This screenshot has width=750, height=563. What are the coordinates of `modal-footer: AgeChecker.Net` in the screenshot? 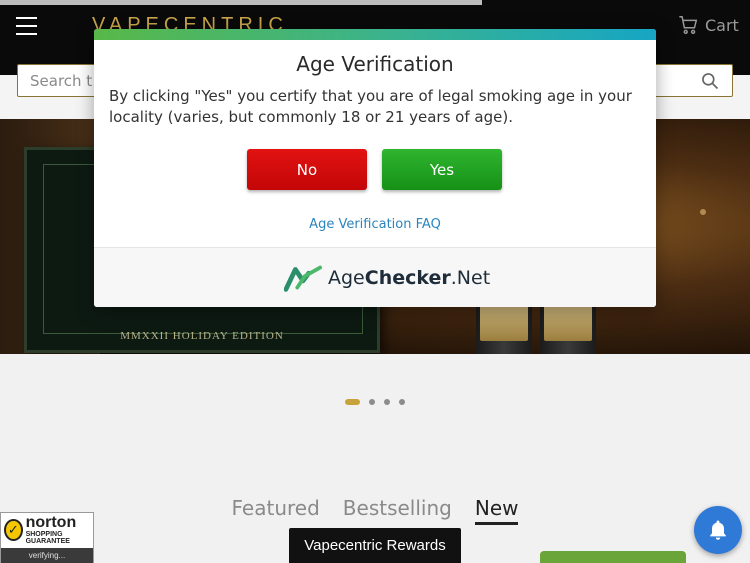 It's located at (375, 277).